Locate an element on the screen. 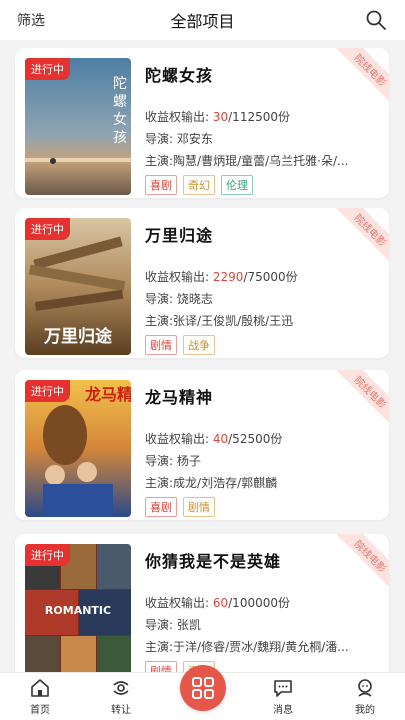 This screenshot has height=720, width=405. user-icon is located at coordinates (365, 688).